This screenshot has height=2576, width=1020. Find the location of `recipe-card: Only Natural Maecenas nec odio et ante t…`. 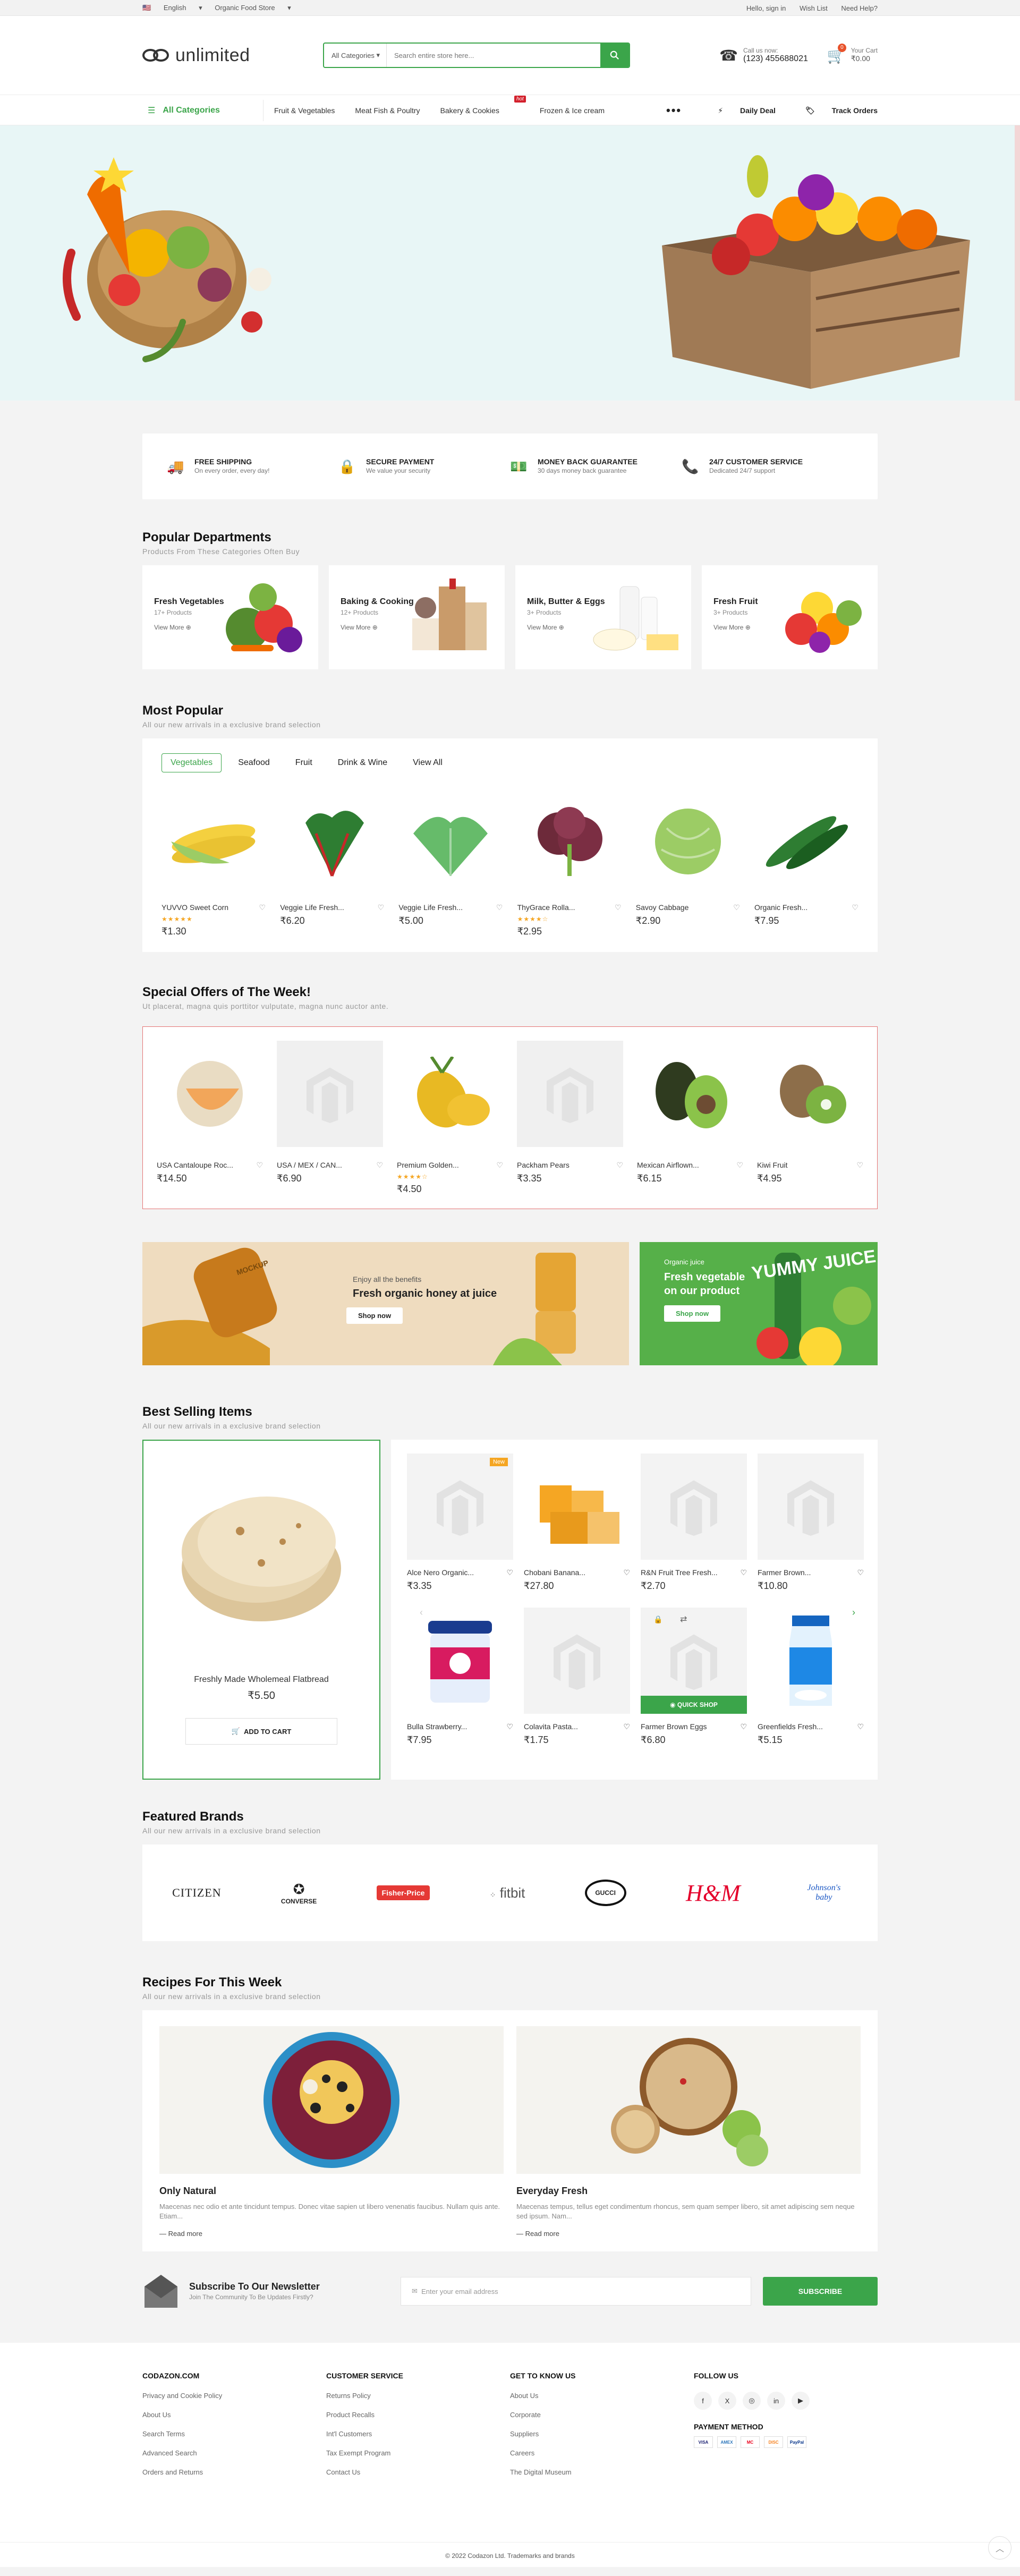

recipe-card: Only Natural Maecenas nec odio et ante t… is located at coordinates (331, 2132).